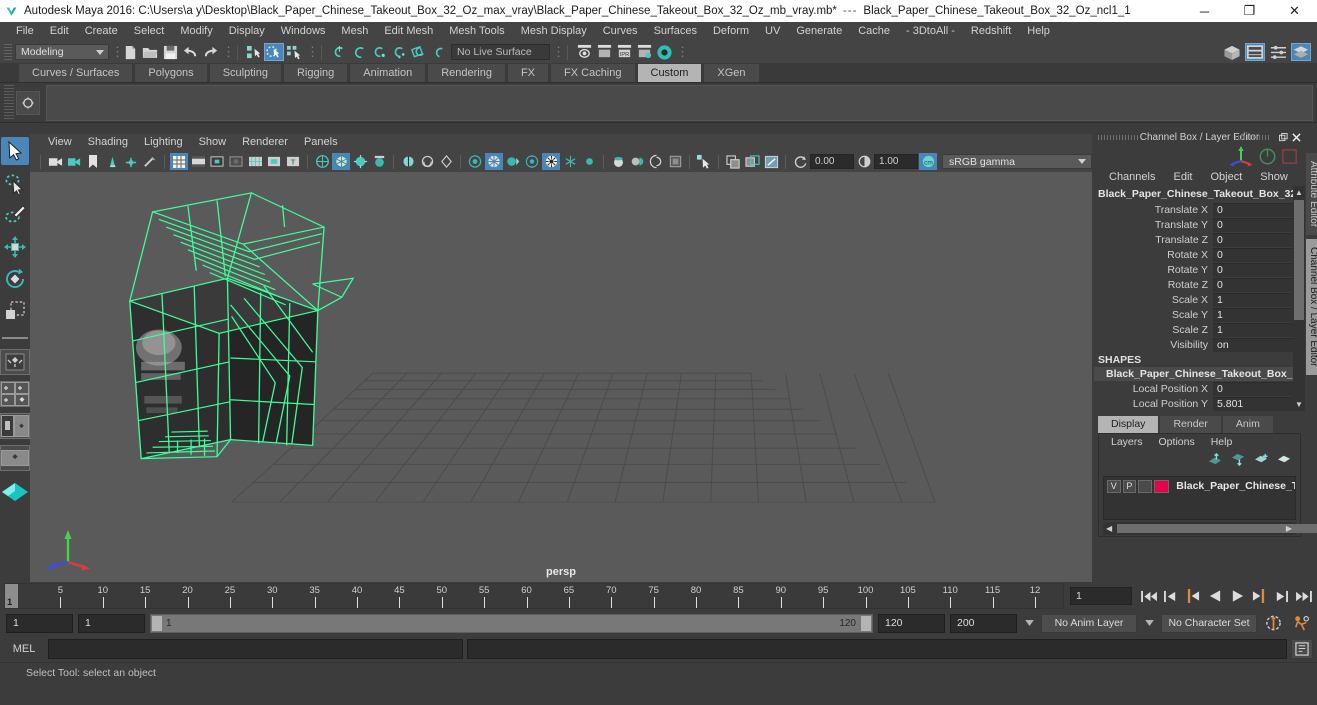  Describe the element at coordinates (15, 362) in the screenshot. I see `single-perspective-layout` at that location.